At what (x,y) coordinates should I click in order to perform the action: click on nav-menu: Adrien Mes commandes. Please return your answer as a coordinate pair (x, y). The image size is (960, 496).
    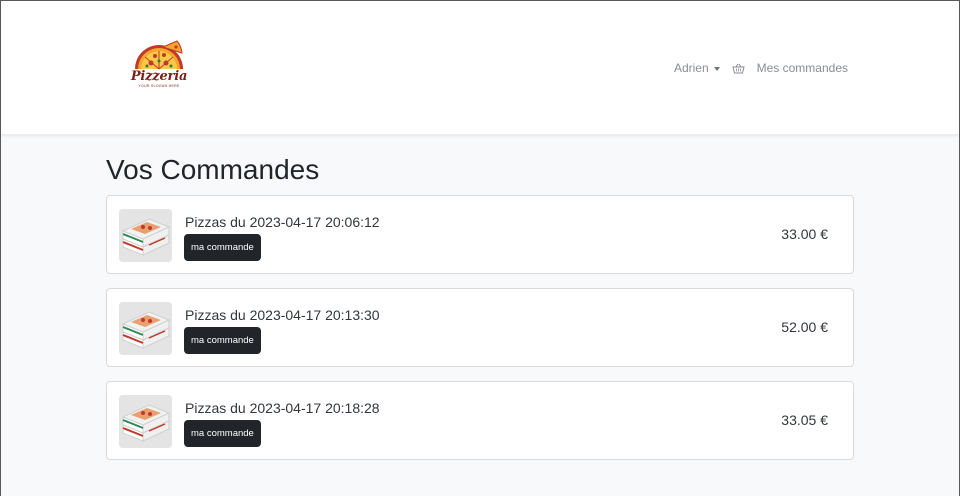
    Looking at the image, I should click on (761, 68).